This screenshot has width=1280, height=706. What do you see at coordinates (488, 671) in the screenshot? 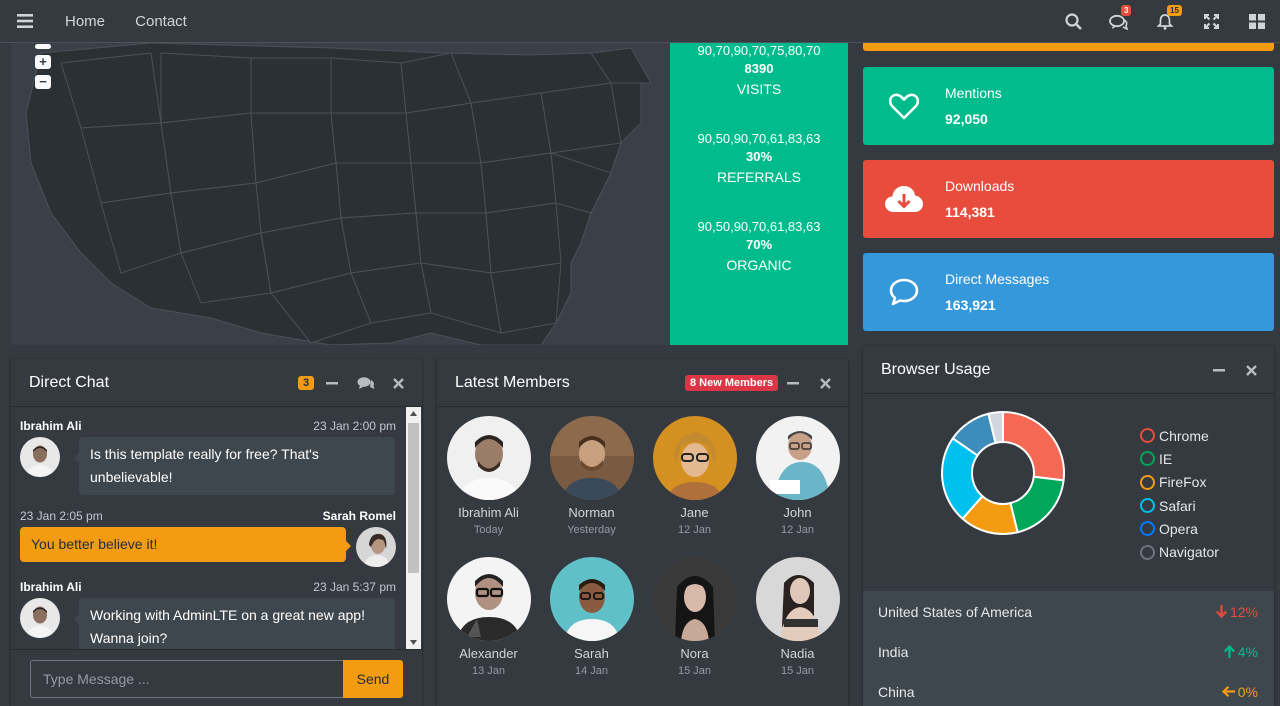
I see `member-date: 13 Jan` at bounding box center [488, 671].